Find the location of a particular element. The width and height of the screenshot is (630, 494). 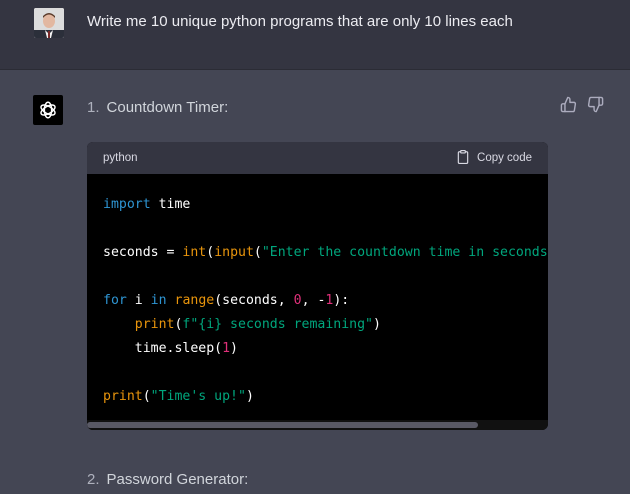

code-language-label: python is located at coordinates (120, 158).